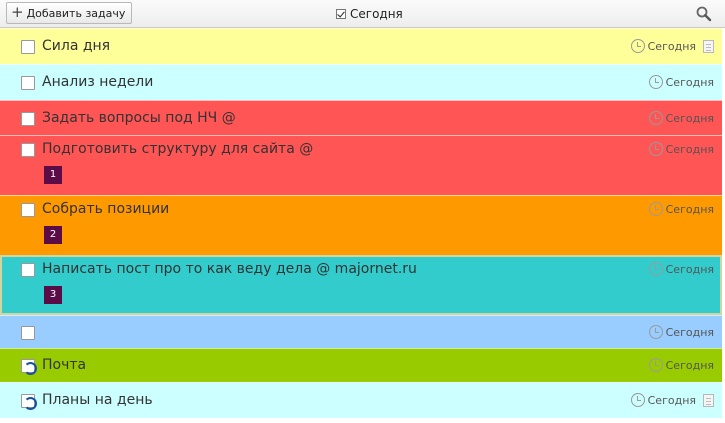 The width and height of the screenshot is (725, 423). What do you see at coordinates (76, 13) in the screenshot?
I see `add-task-label: Добавить задачу` at bounding box center [76, 13].